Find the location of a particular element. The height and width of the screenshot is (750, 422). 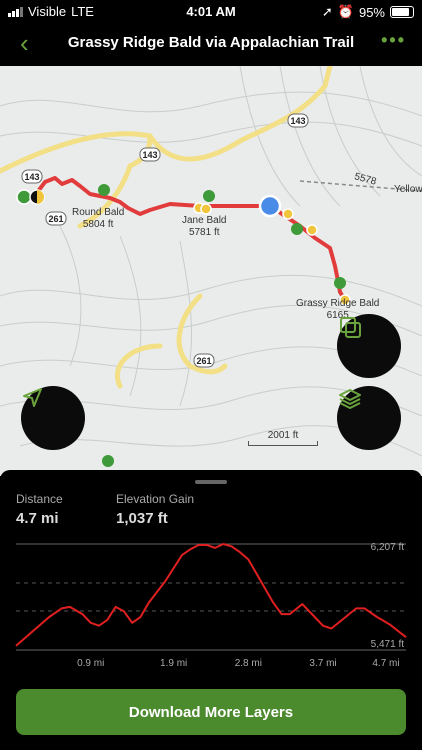

battery-percent: 95% is located at coordinates (371, 12).